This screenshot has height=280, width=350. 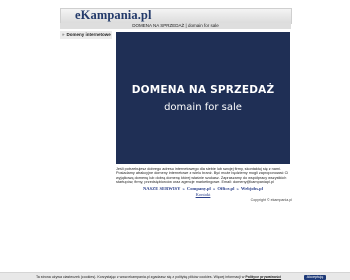 I want to click on banner-title: DOMENA NA SPRZEDAŻ, so click(x=203, y=90).